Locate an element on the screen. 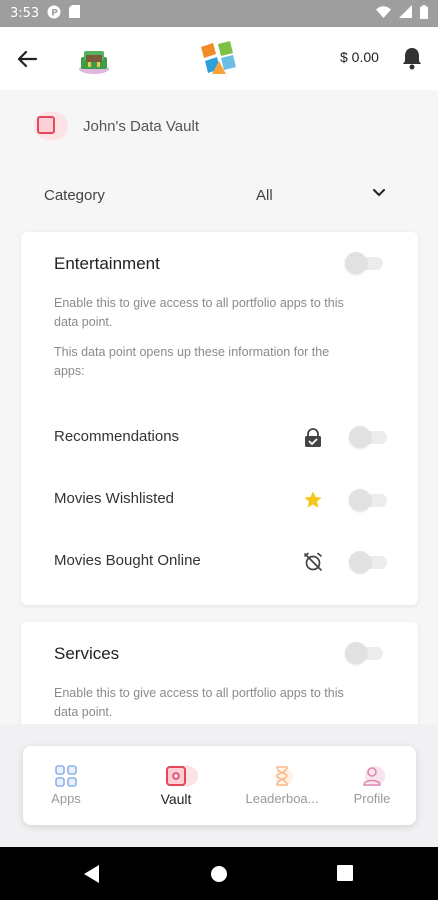 This screenshot has width=438, height=900. wallet-balance: $ 0.00 is located at coordinates (359, 57).